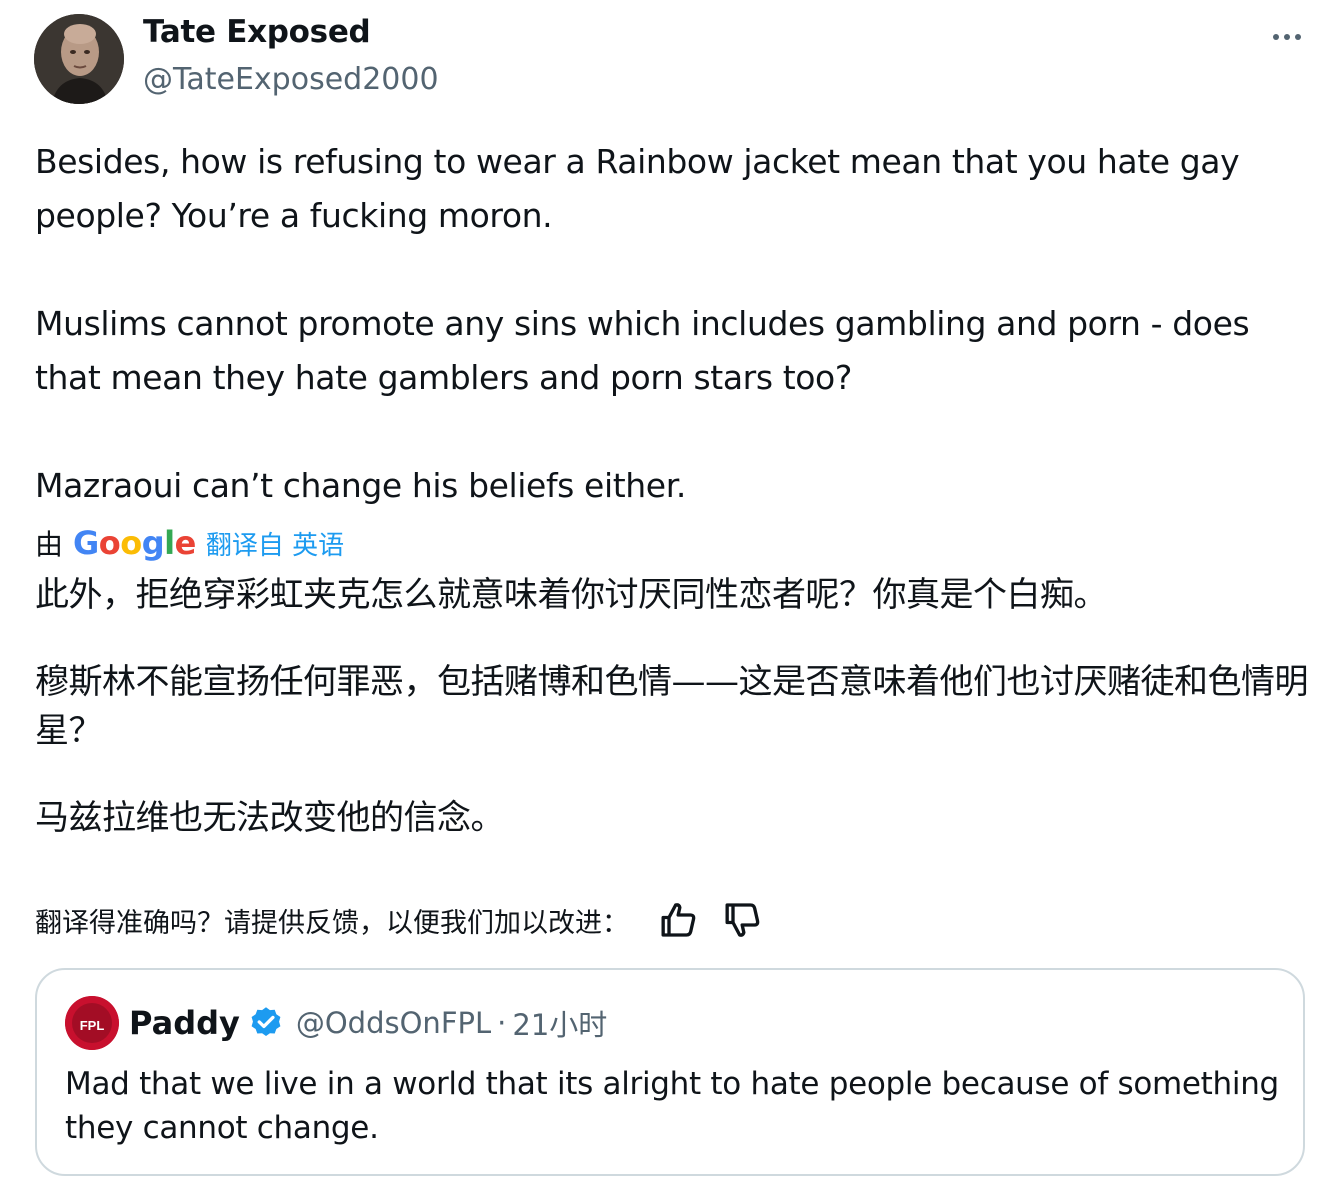  I want to click on translated-paragraph: 此外，拒绝穿彩虹夹克怎么就意味着你讨厌同性恋者呢？你真是个白痴。, so click(571, 595).